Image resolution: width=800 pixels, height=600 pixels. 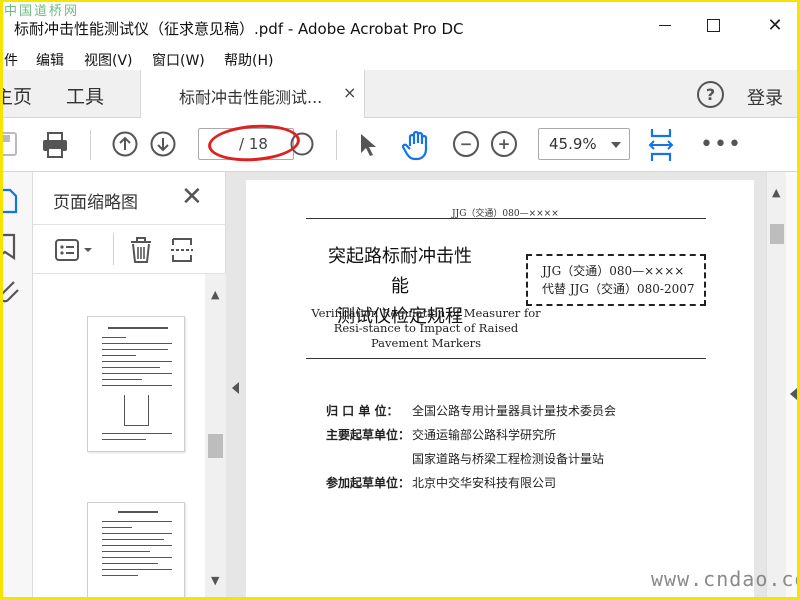 What do you see at coordinates (42, 11) in the screenshot?
I see `watermark-top: 中国道桥网` at bounding box center [42, 11].